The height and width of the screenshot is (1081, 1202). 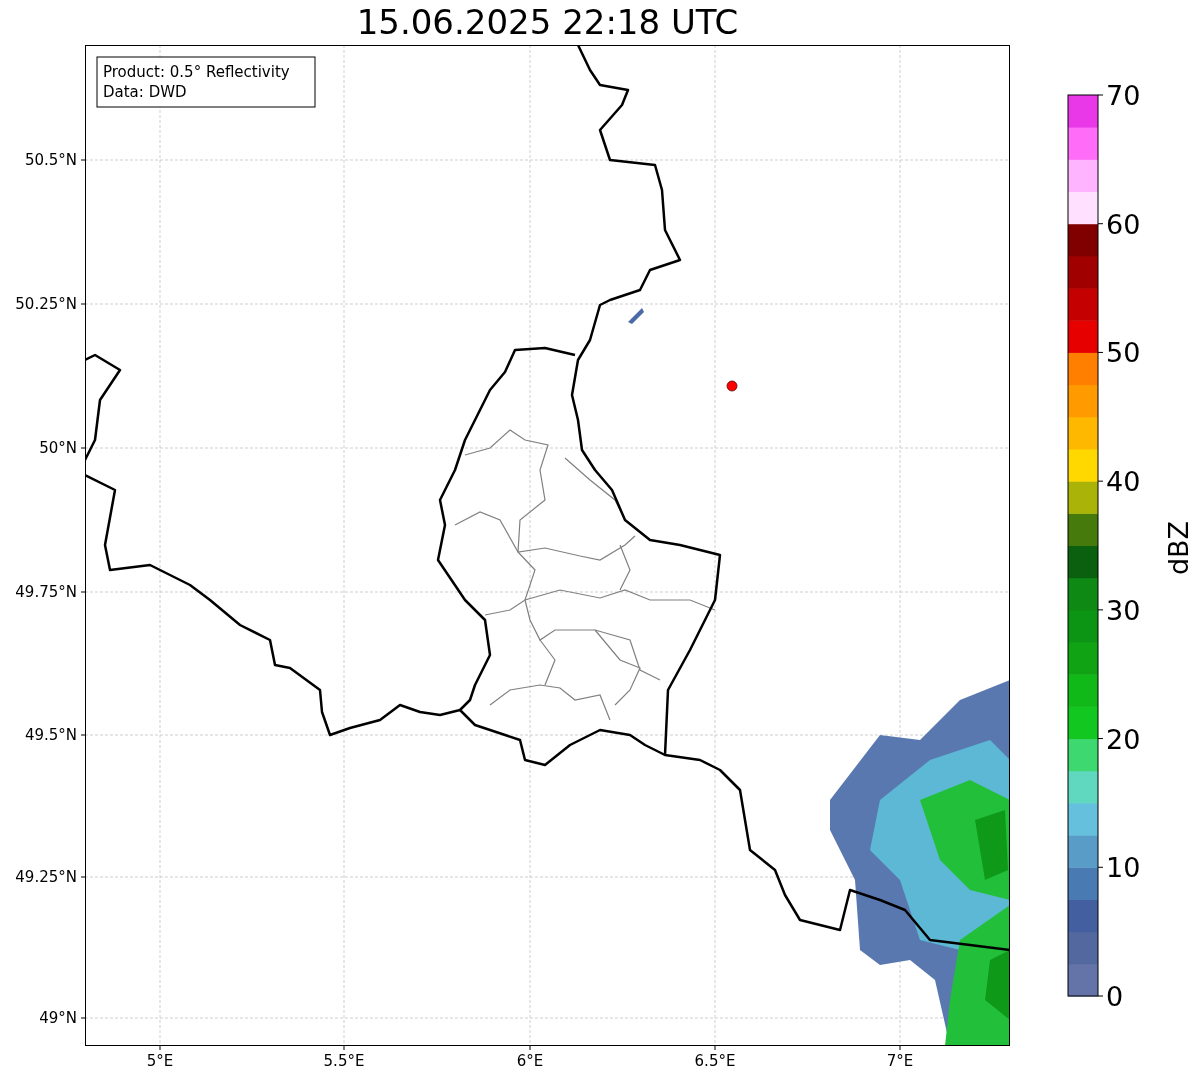 What do you see at coordinates (145, 92) in the screenshot?
I see `legend-text: Data: DWD` at bounding box center [145, 92].